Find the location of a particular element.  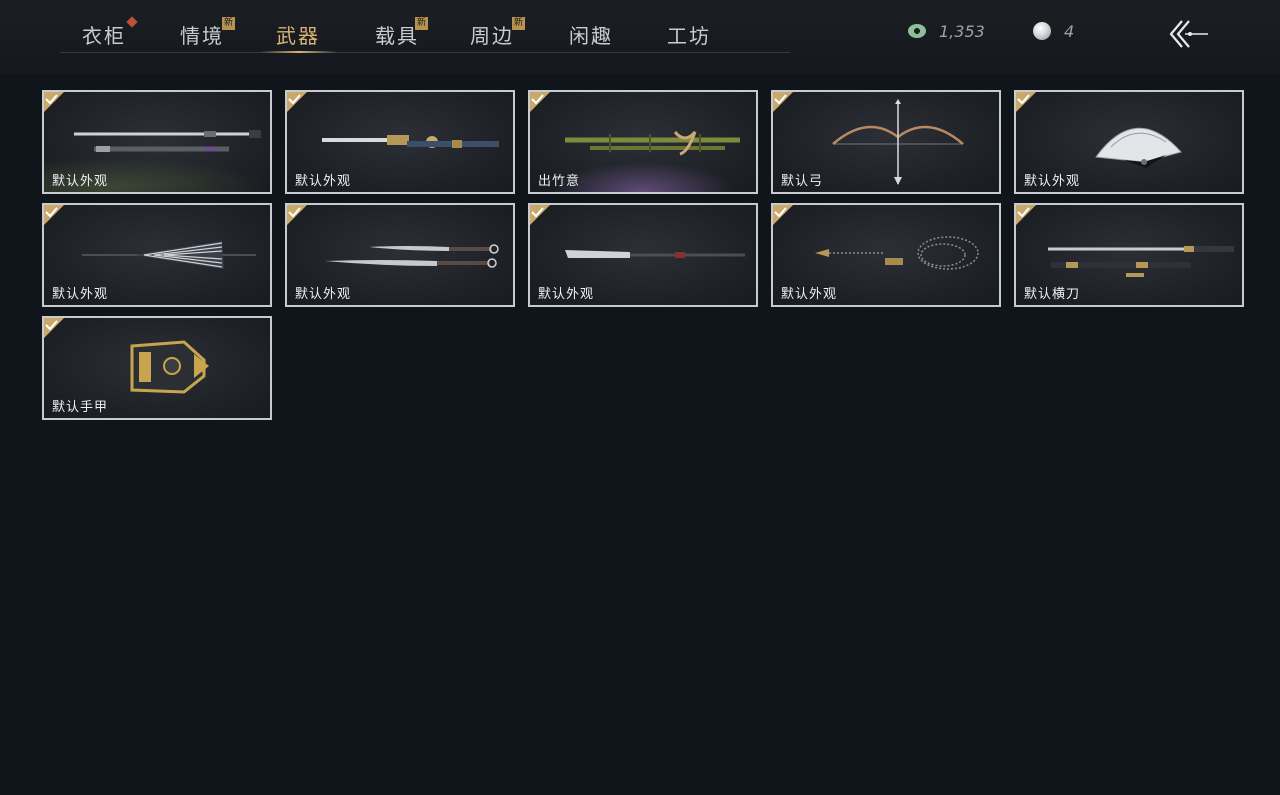

jade-currency: 1,353 is located at coordinates (946, 31).